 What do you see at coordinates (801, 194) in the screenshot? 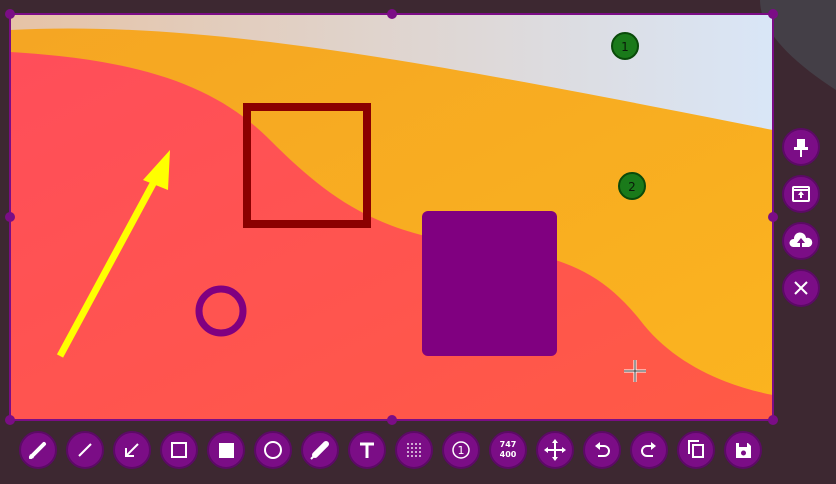
I see `open-in-app-button` at bounding box center [801, 194].